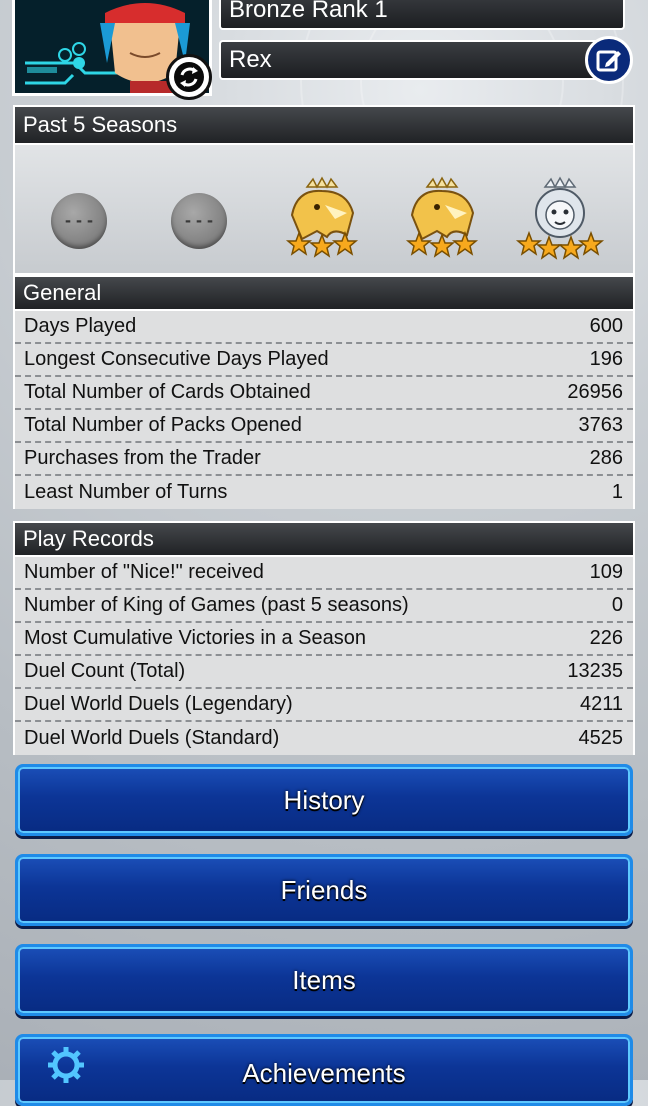 This screenshot has height=1106, width=648. I want to click on section-title: Play Records, so click(324, 539).